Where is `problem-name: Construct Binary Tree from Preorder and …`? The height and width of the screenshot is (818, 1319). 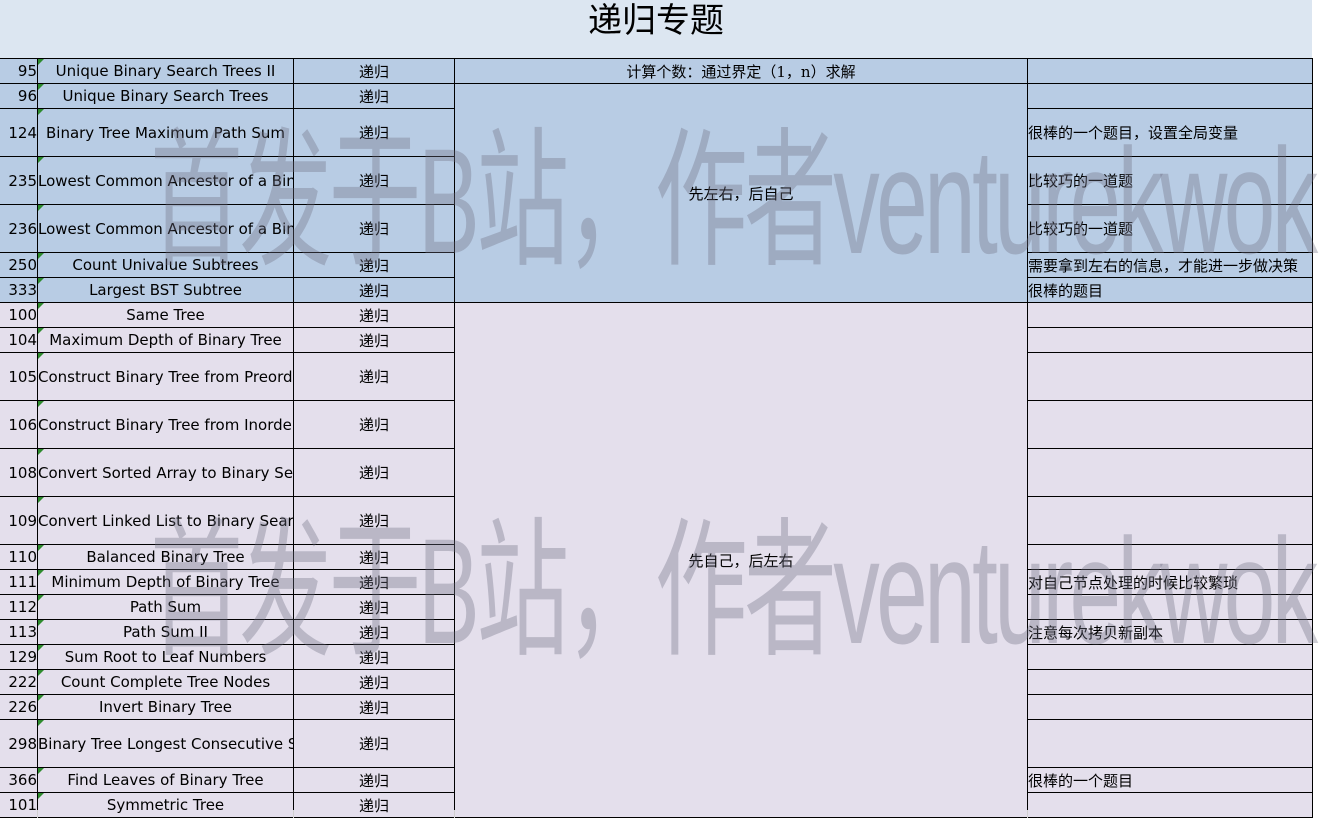 problem-name: Construct Binary Tree from Preorder and … is located at coordinates (165, 376).